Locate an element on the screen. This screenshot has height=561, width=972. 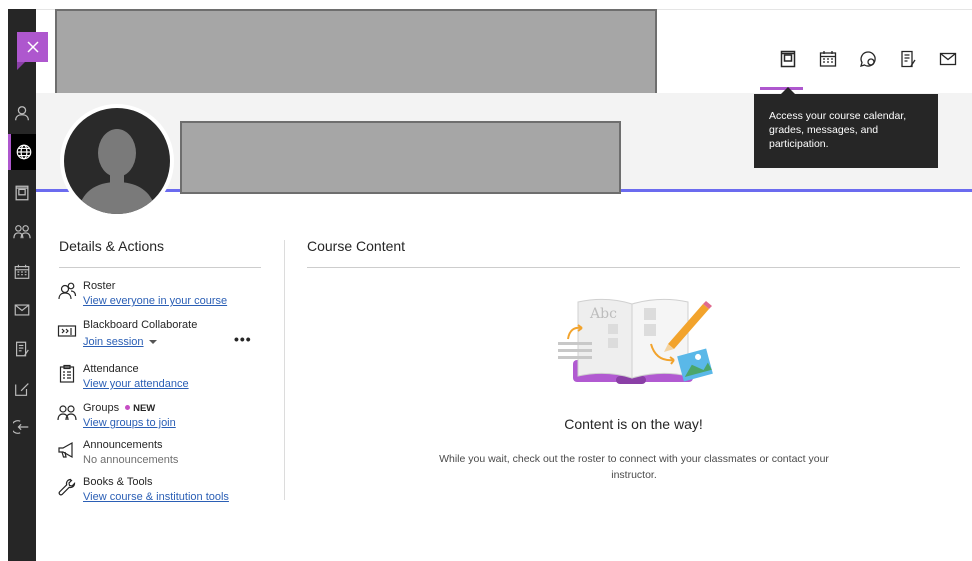
chevron-down-icon is located at coordinates (152, 342).